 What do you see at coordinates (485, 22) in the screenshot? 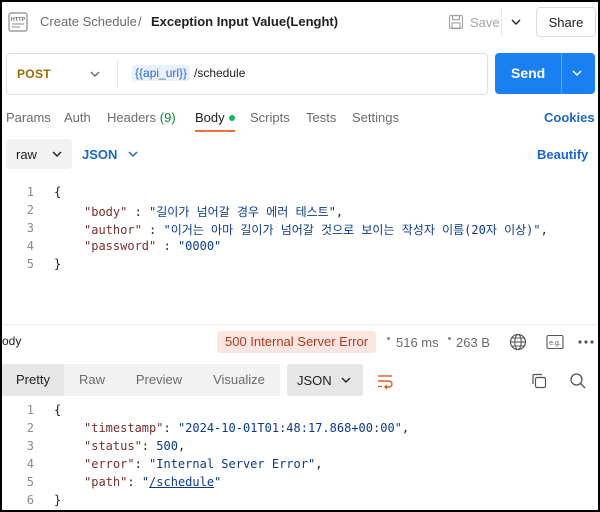
I see `save-label: Save` at bounding box center [485, 22].